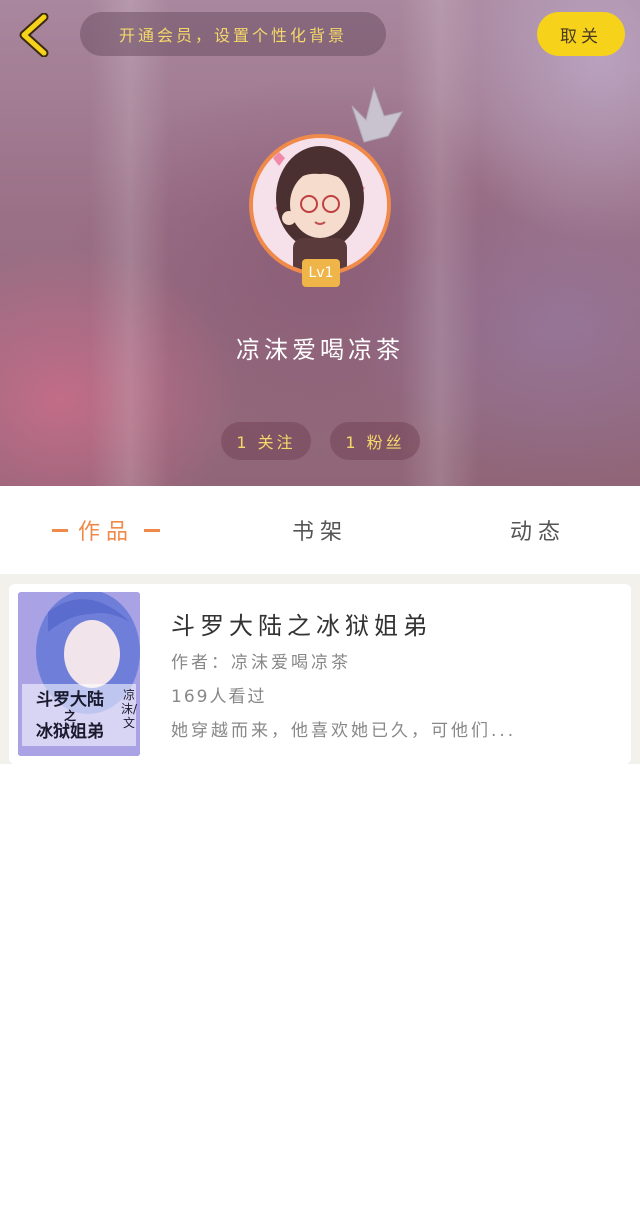 This screenshot has height=1226, width=640. I want to click on username: 凉沫爱喝凉茶, so click(320, 350).